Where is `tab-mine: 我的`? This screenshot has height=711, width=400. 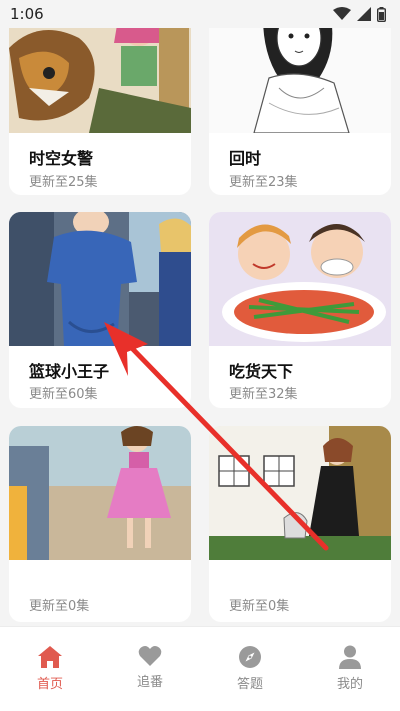
tab-mine: 我的 is located at coordinates (350, 669).